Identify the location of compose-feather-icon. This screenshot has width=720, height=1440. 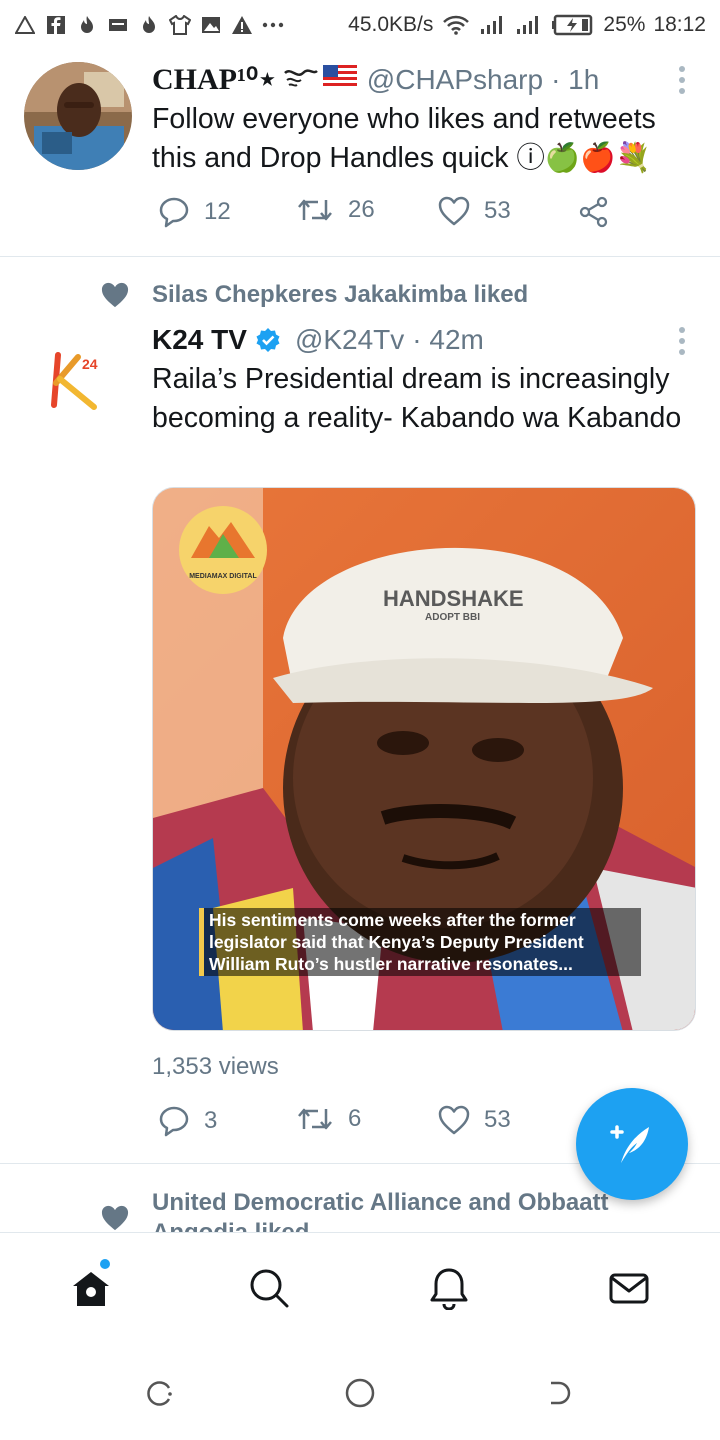
(629, 1144).